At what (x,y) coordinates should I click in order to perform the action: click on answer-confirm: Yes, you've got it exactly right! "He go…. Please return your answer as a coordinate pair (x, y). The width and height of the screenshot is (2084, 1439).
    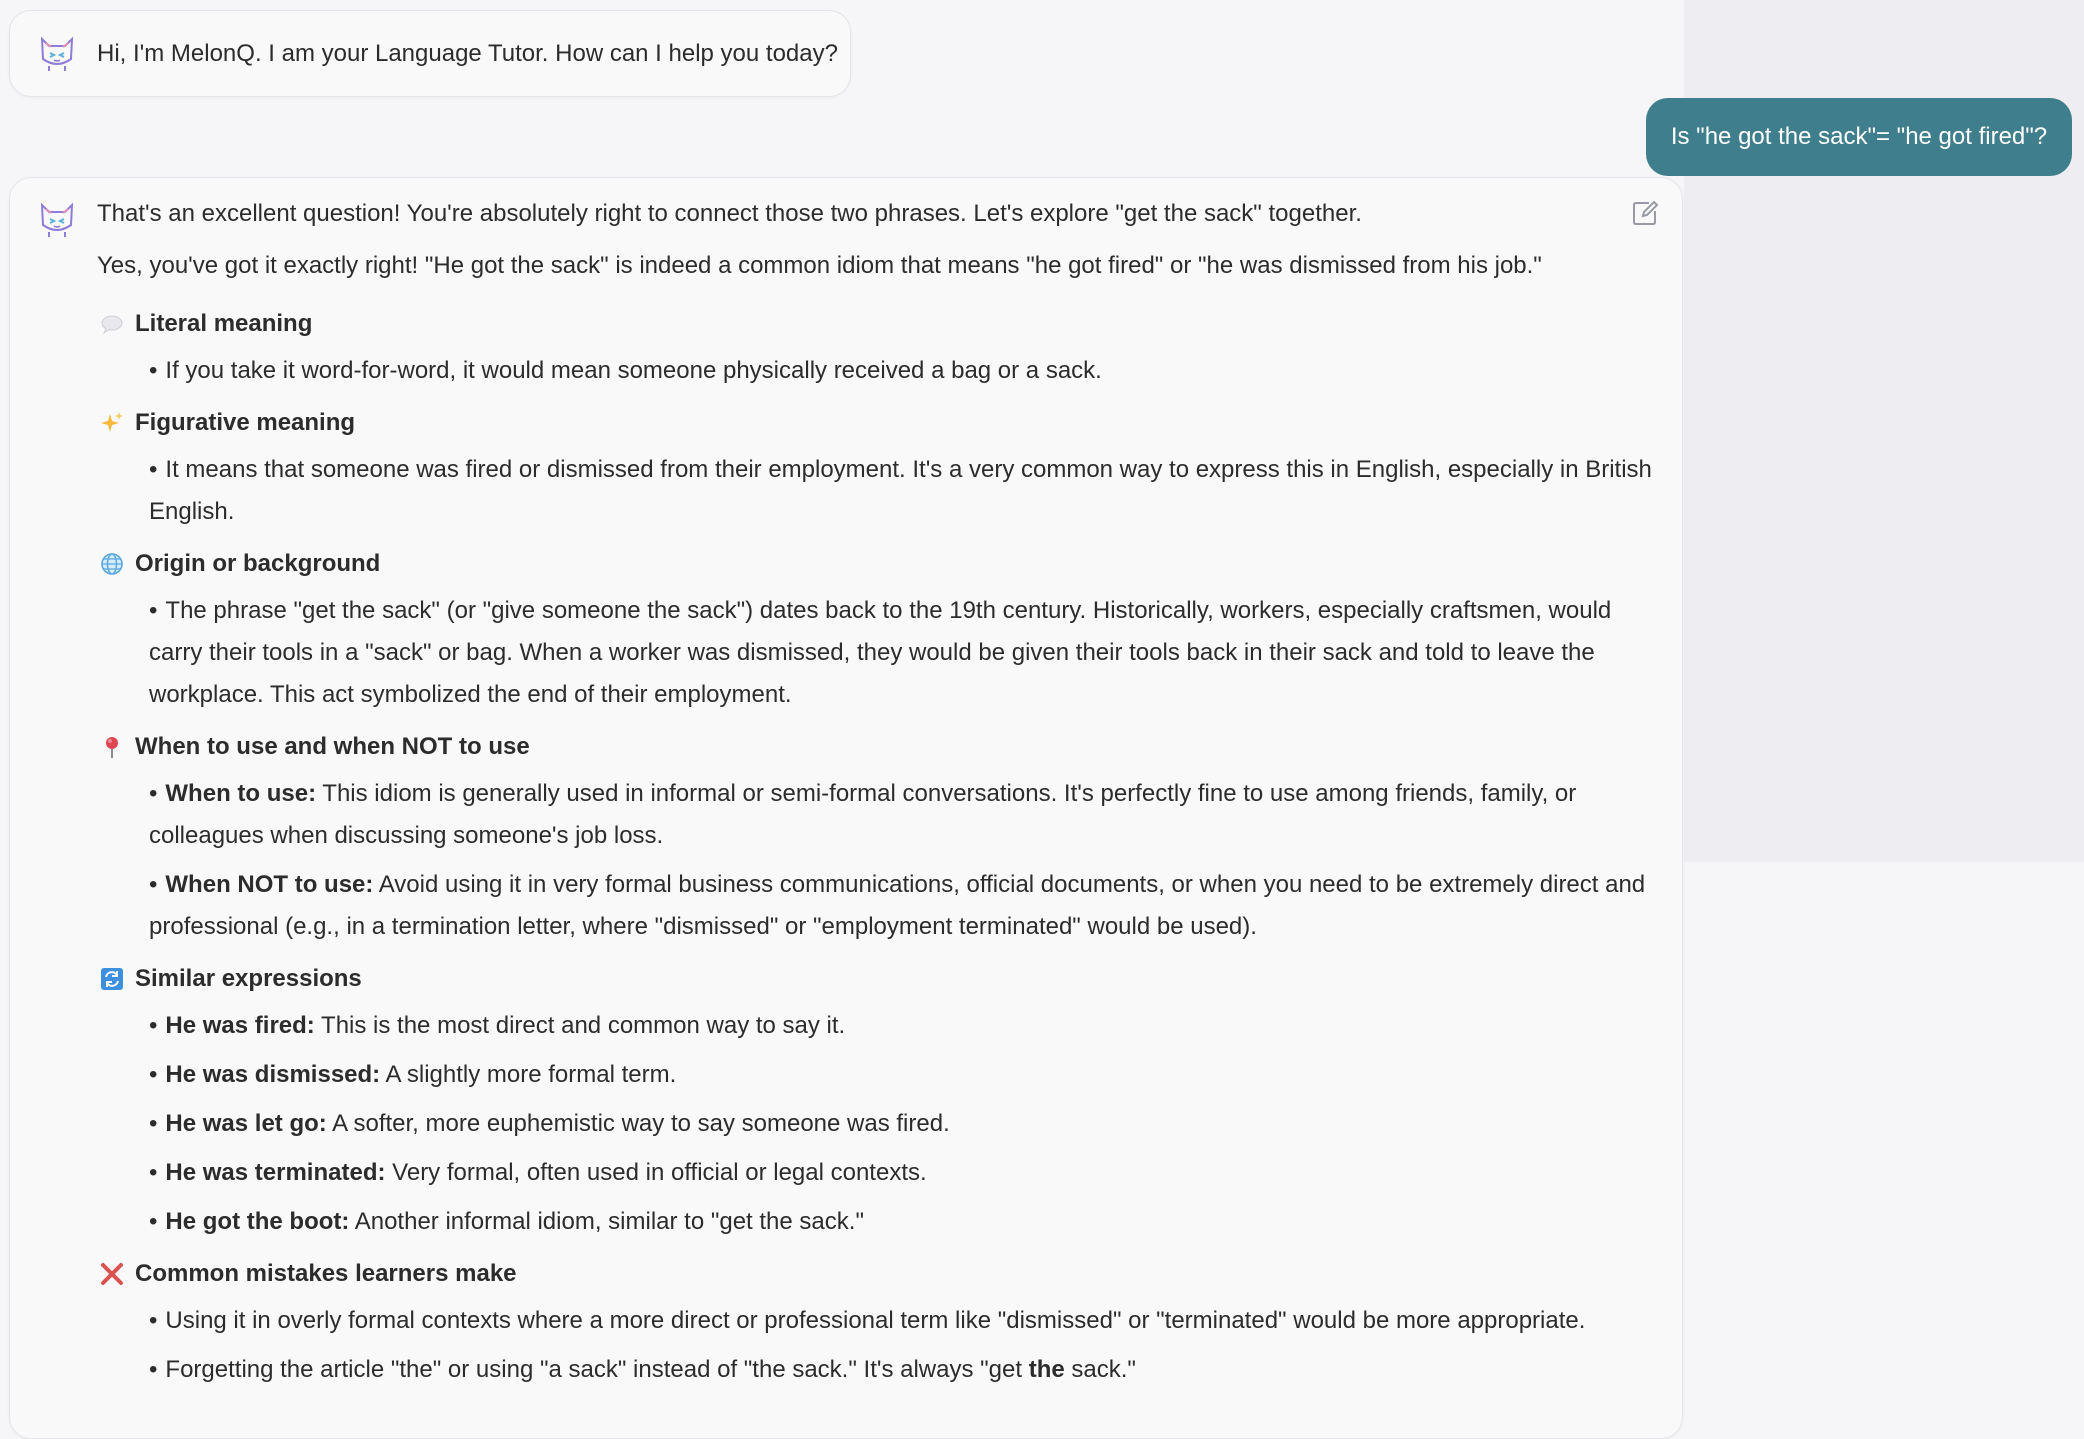
    Looking at the image, I should click on (819, 265).